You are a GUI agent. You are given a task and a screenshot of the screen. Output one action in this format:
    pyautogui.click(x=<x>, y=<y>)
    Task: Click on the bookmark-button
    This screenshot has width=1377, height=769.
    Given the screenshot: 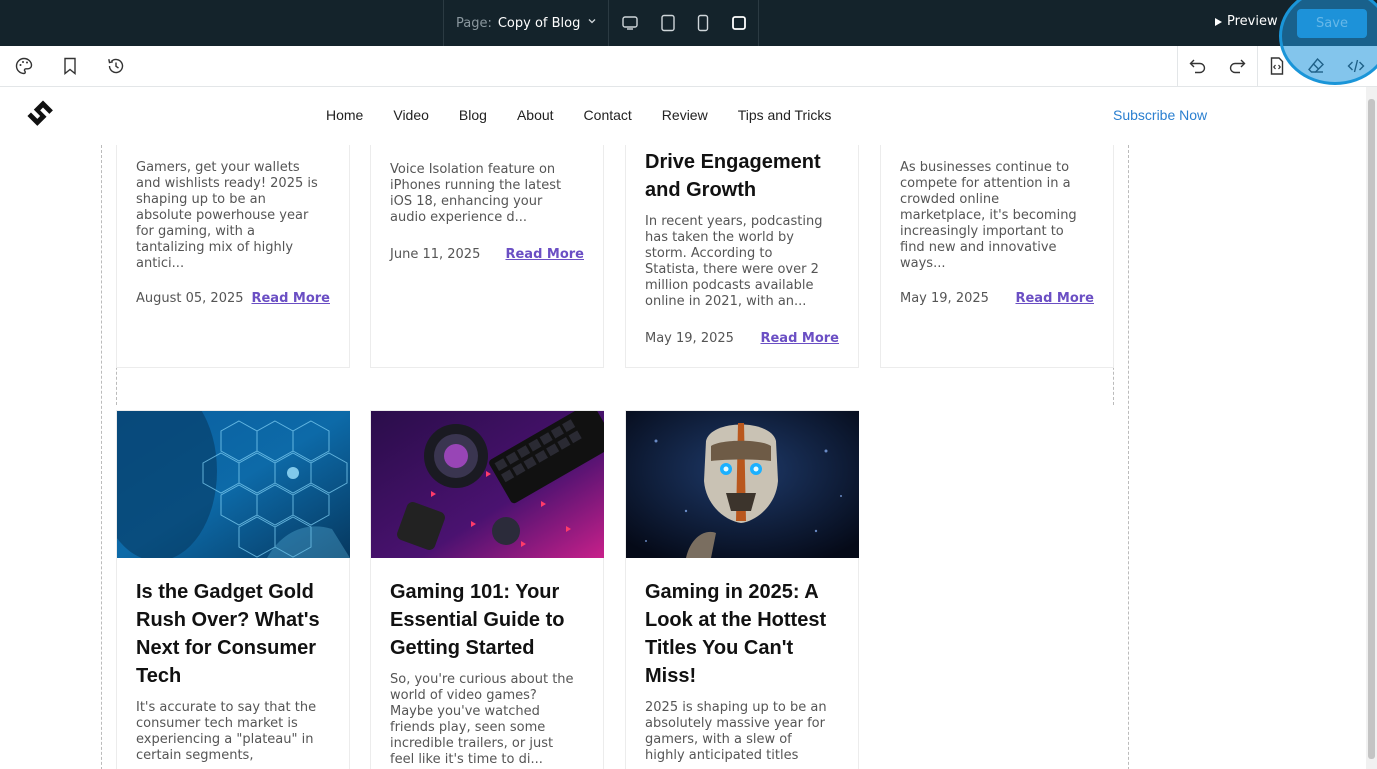 What is the action you would take?
    pyautogui.click(x=70, y=66)
    